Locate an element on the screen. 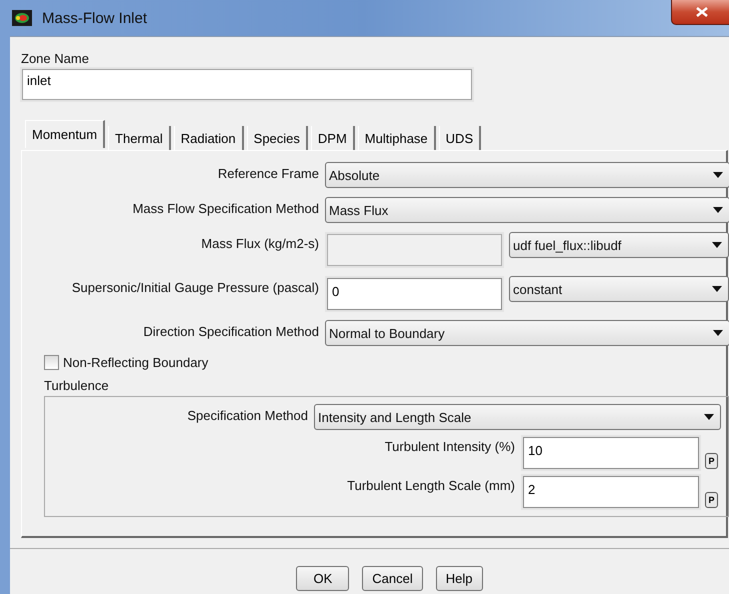  field-label: Direction Specification Method is located at coordinates (230, 332).